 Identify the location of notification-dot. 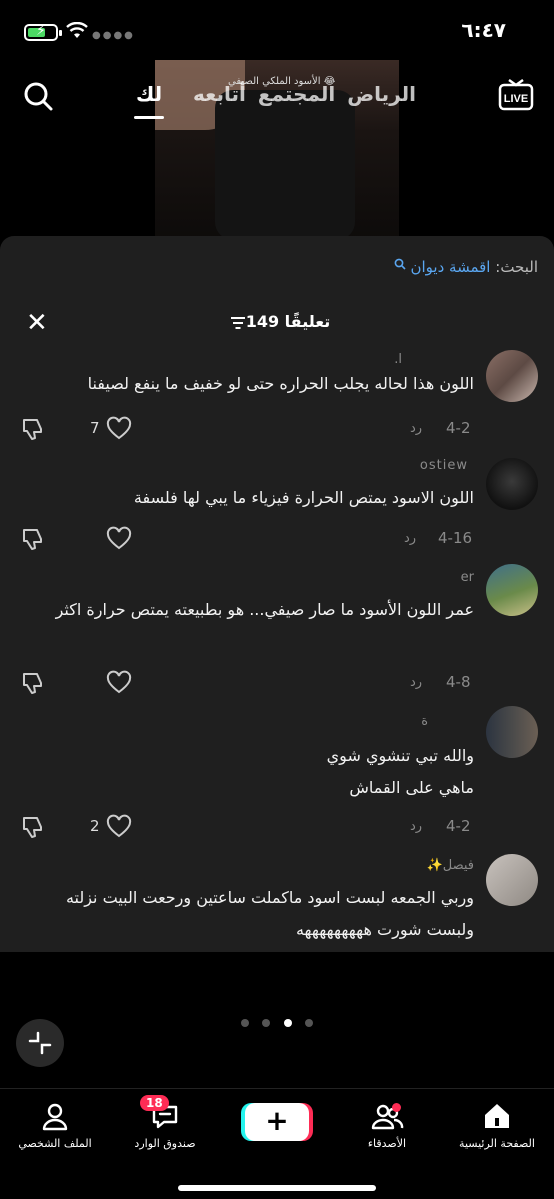
(396, 1107).